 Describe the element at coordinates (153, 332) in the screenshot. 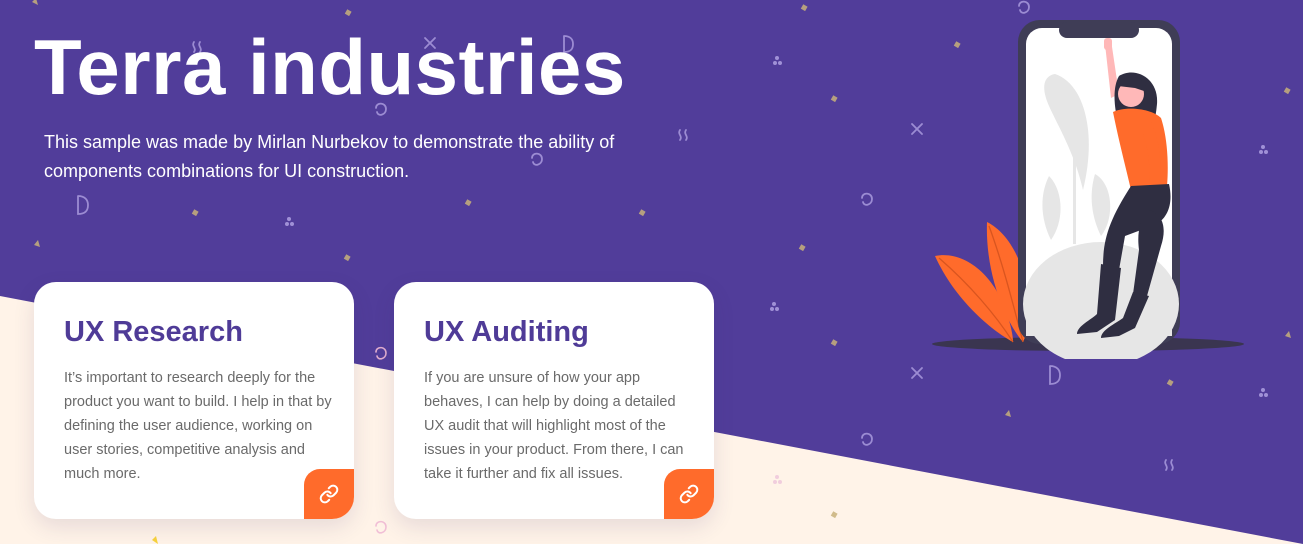

I see `card-title: UX Research` at that location.